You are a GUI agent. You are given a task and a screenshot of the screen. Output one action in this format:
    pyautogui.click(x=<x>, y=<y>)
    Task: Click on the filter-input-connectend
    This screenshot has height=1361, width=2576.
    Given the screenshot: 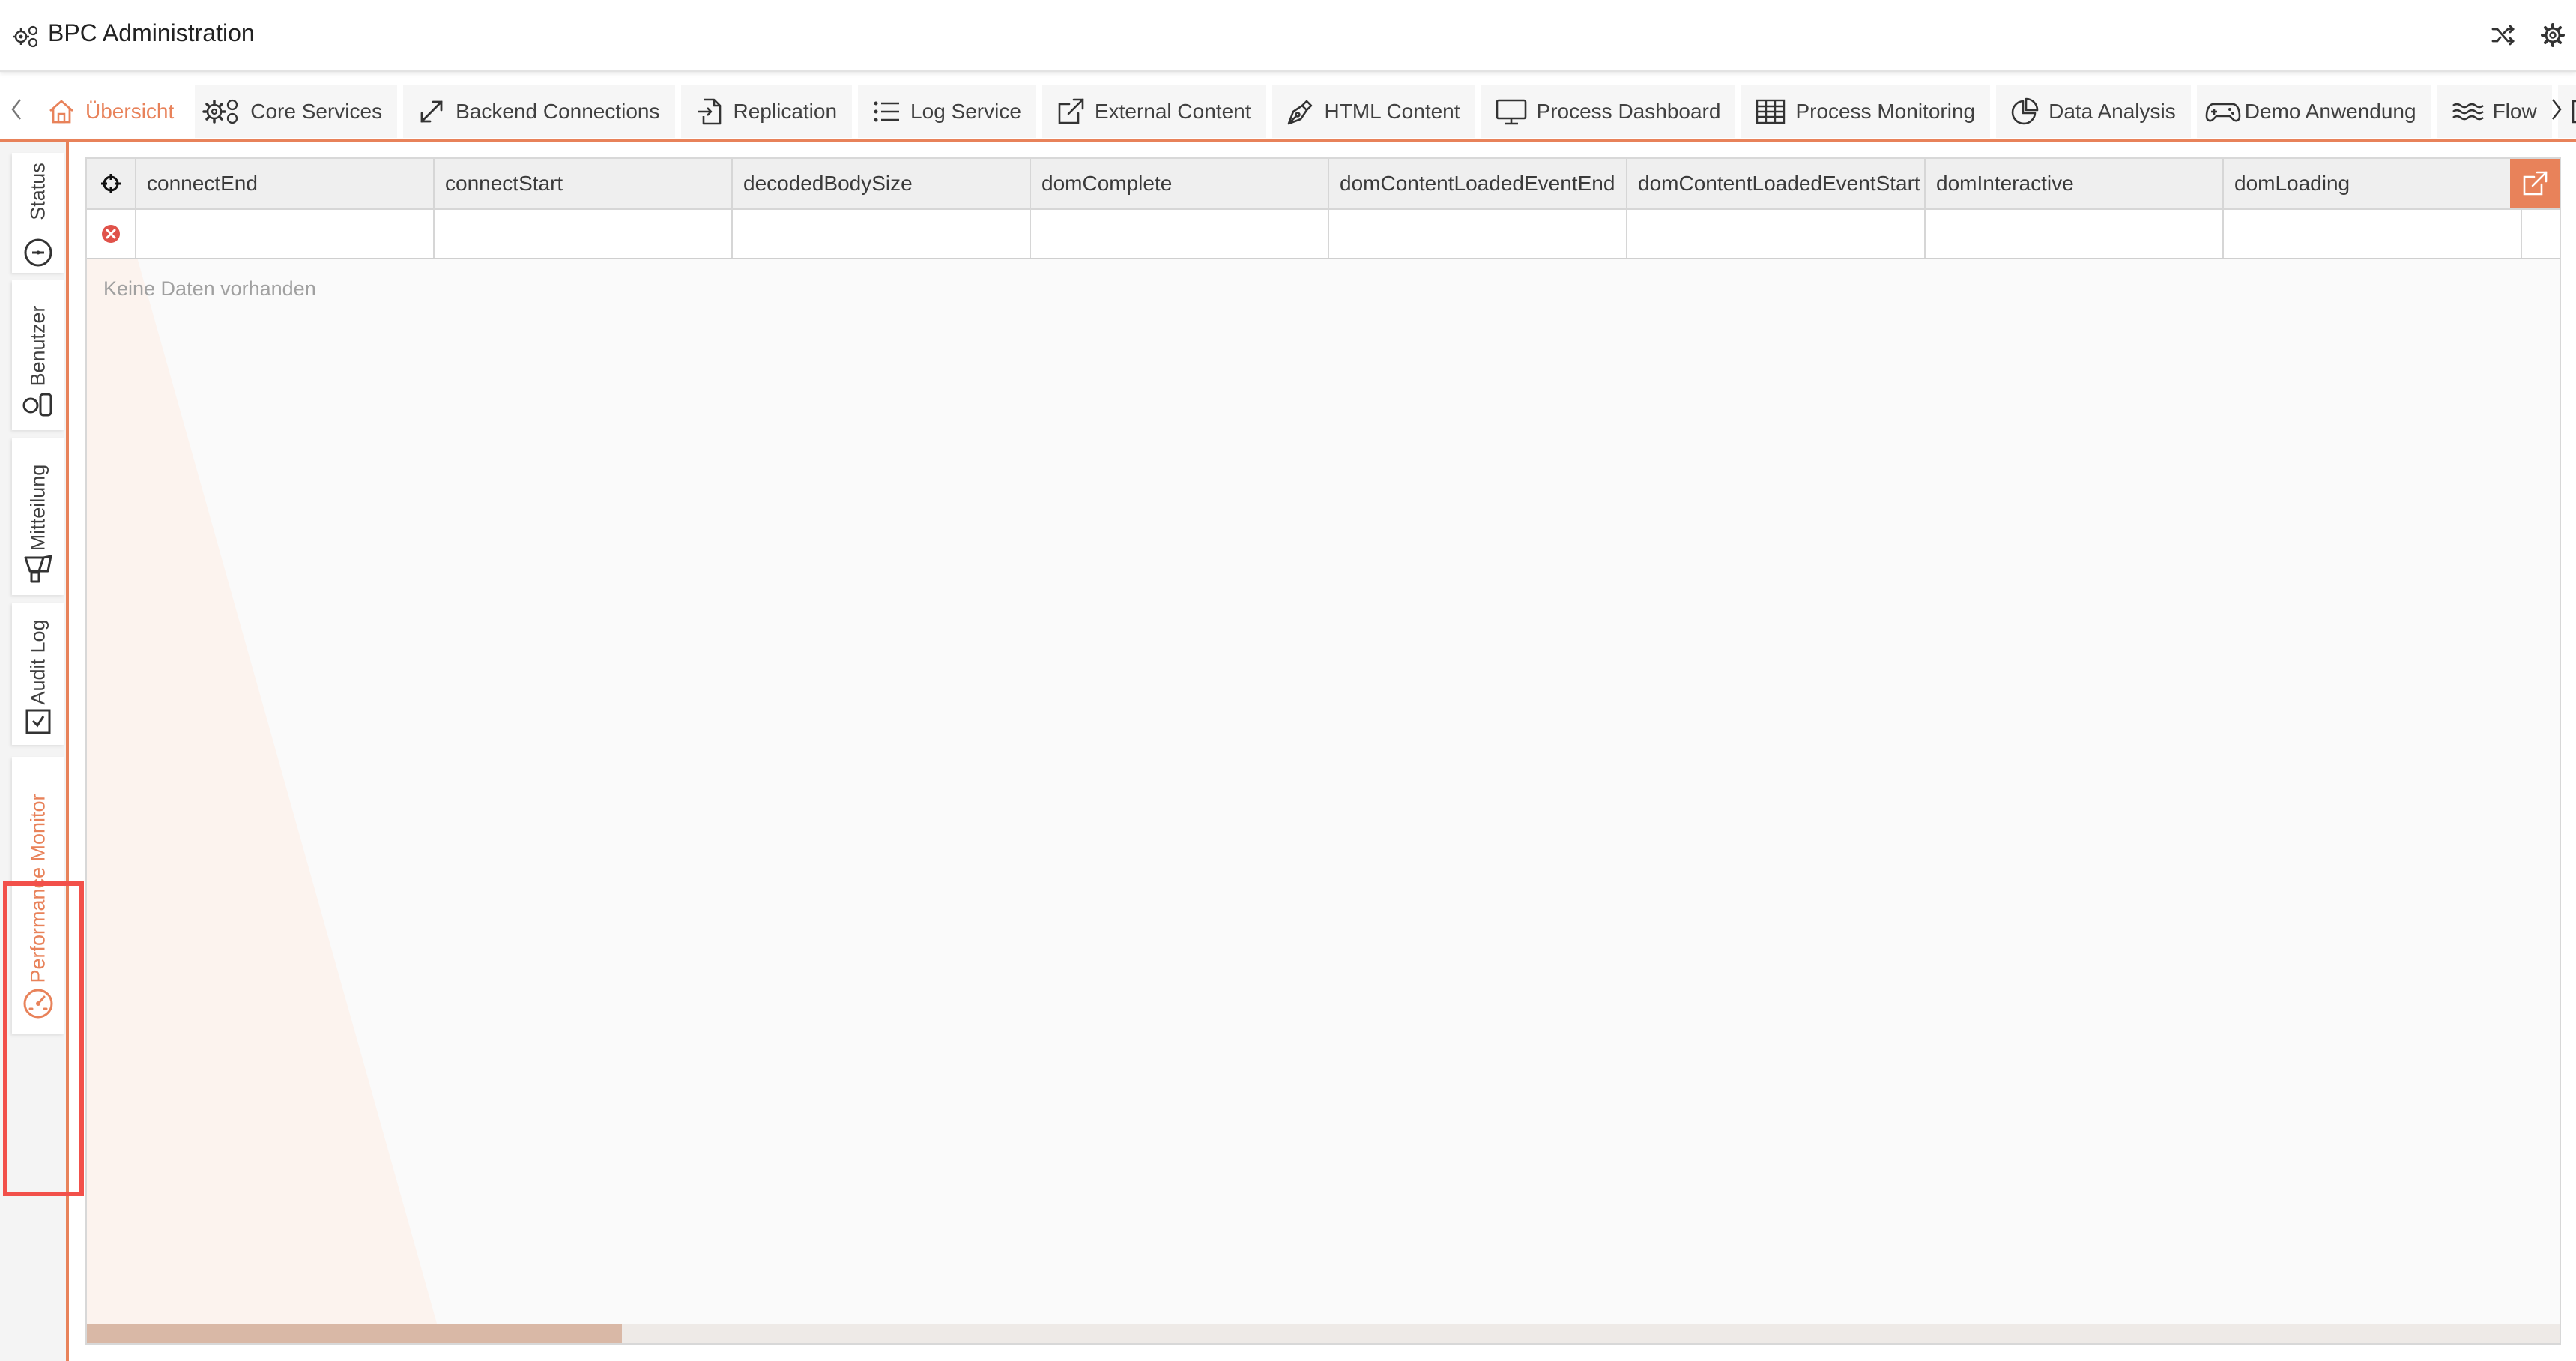 What is the action you would take?
    pyautogui.click(x=285, y=234)
    